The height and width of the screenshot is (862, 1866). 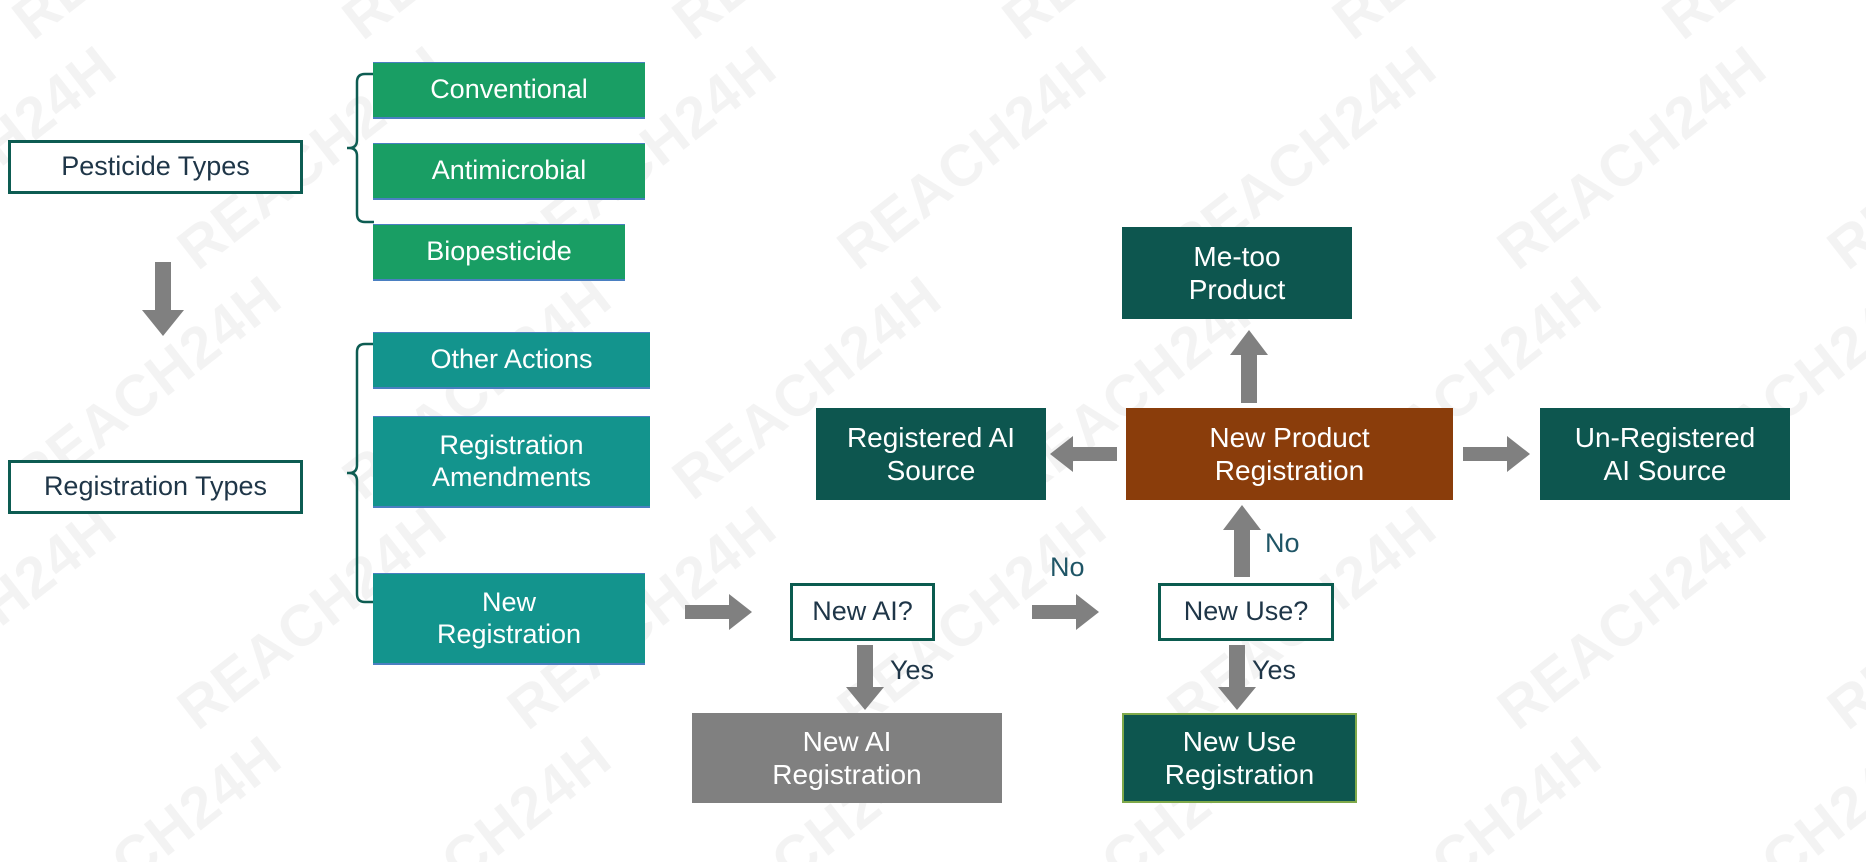 I want to click on pesticide-category-biopesticide-label: Biopesticide, so click(x=499, y=251).